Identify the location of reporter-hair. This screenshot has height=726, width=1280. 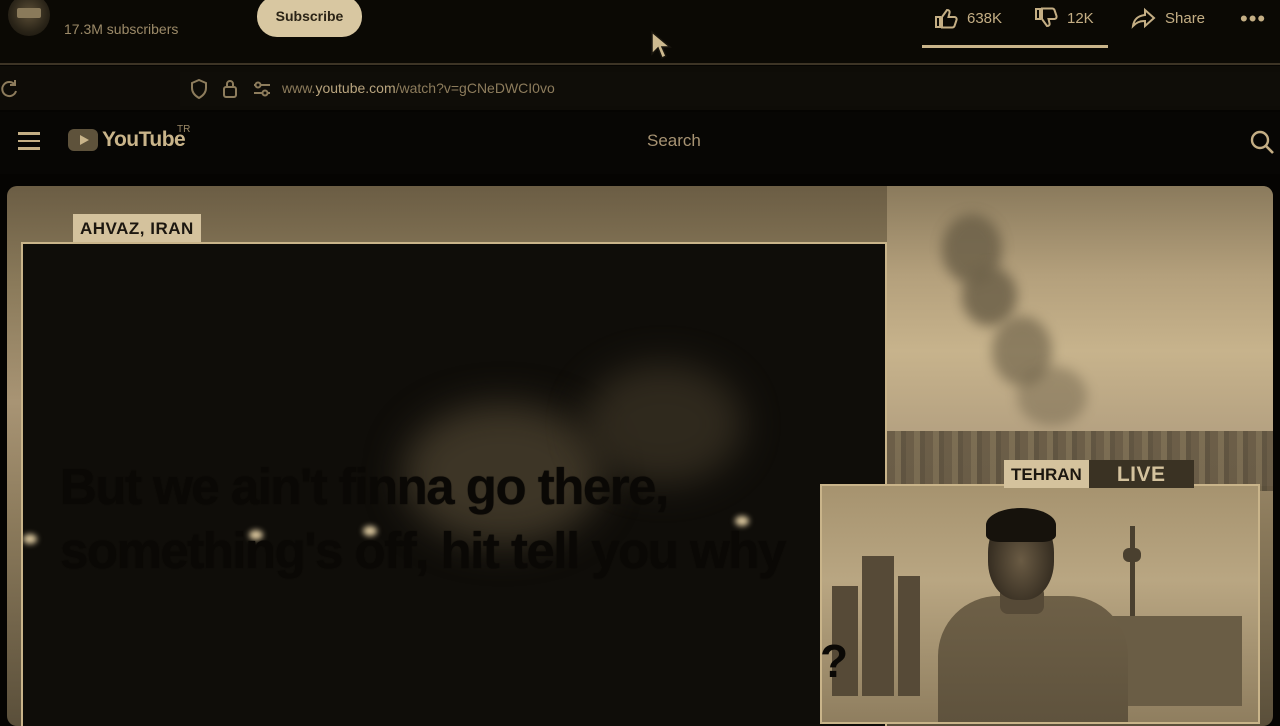
(1021, 525).